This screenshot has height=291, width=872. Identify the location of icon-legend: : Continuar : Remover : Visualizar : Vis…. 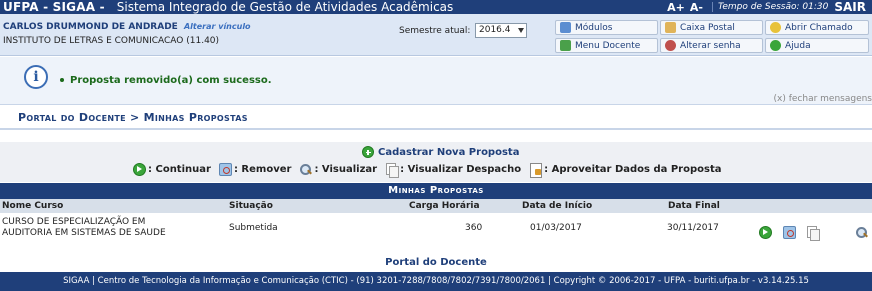
(431, 170).